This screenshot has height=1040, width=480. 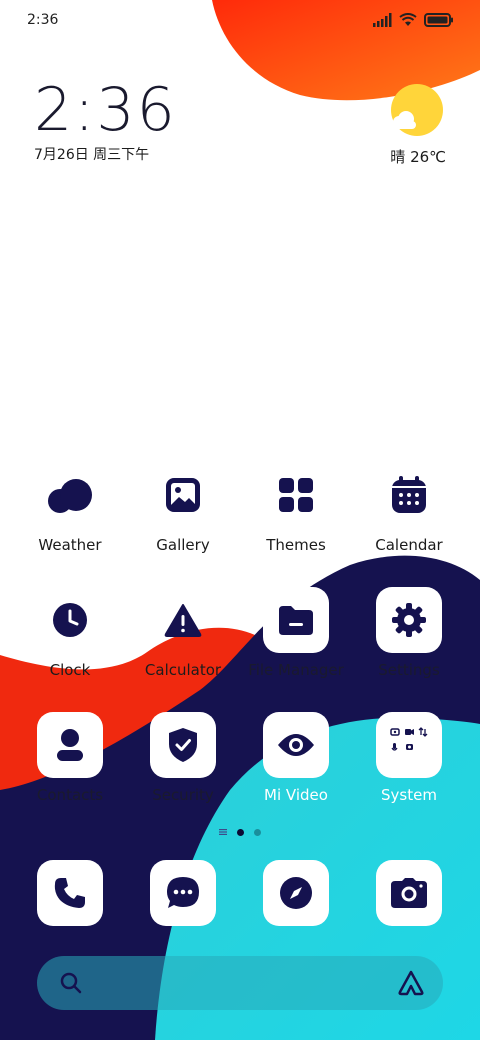 I want to click on app-label: File Manager, so click(x=296, y=670).